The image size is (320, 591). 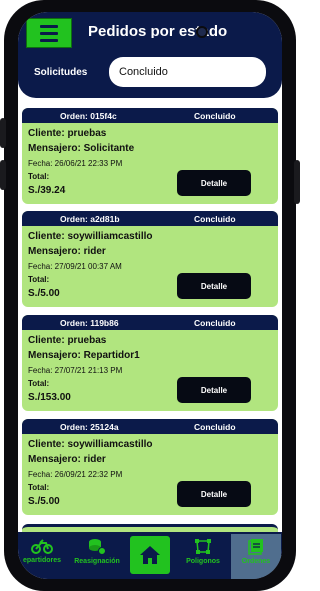 What do you see at coordinates (150, 218) in the screenshot?
I see `order-card-header: Orden: a2d81b Concluido` at bounding box center [150, 218].